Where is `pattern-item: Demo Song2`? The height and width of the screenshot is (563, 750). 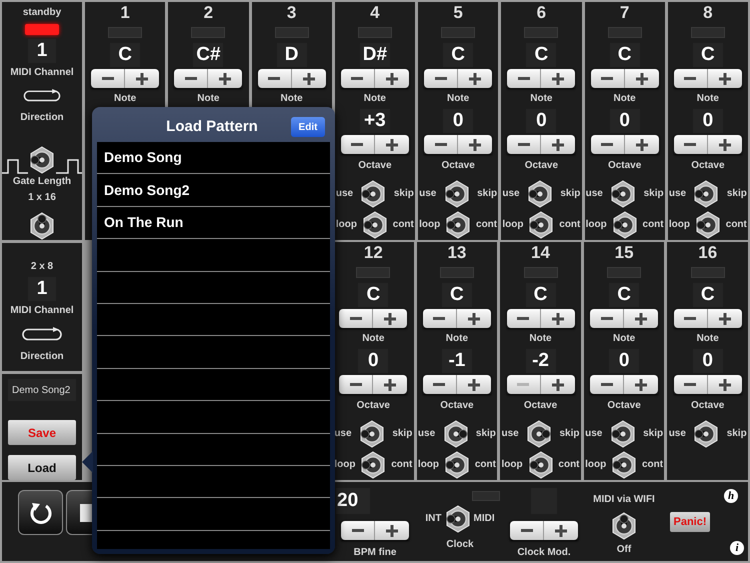 pattern-item: Demo Song2 is located at coordinates (213, 190).